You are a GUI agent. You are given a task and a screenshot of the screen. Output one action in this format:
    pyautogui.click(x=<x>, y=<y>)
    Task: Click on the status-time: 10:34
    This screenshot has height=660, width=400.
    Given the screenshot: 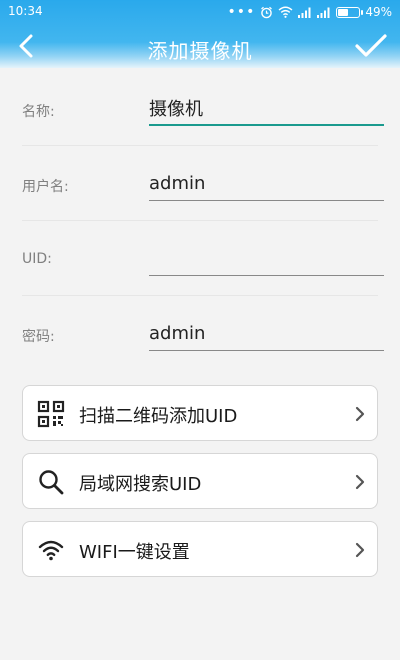 What is the action you would take?
    pyautogui.click(x=25, y=11)
    